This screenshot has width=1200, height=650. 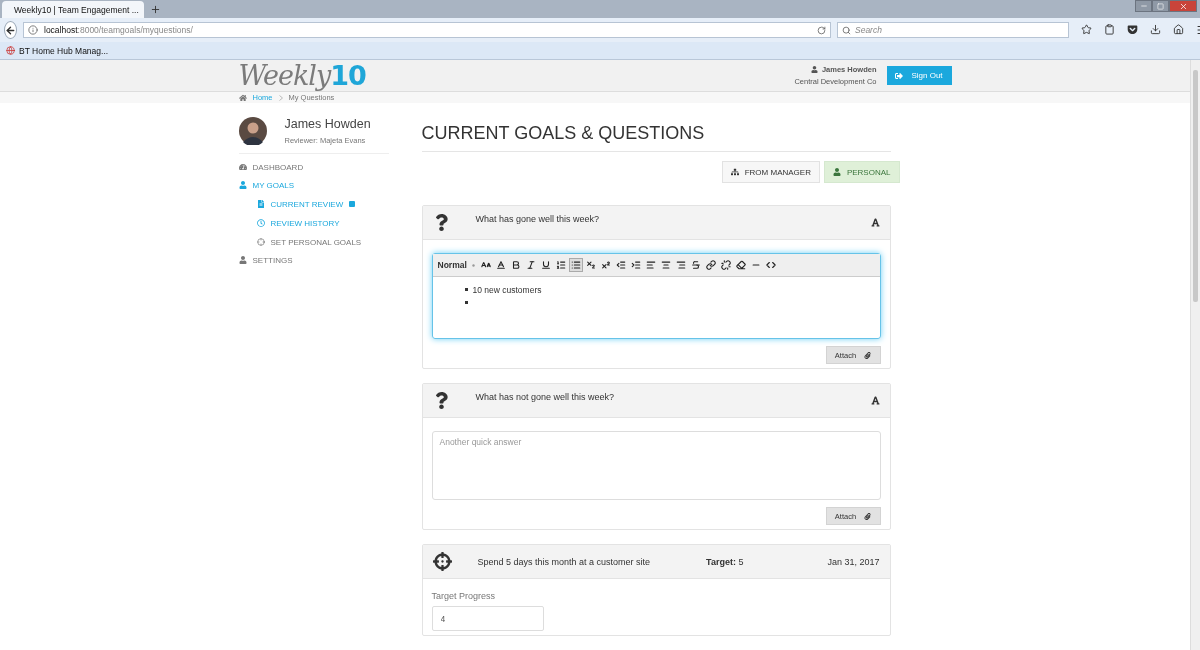 I want to click on nav-link: SETTINGS, so click(x=330, y=260).